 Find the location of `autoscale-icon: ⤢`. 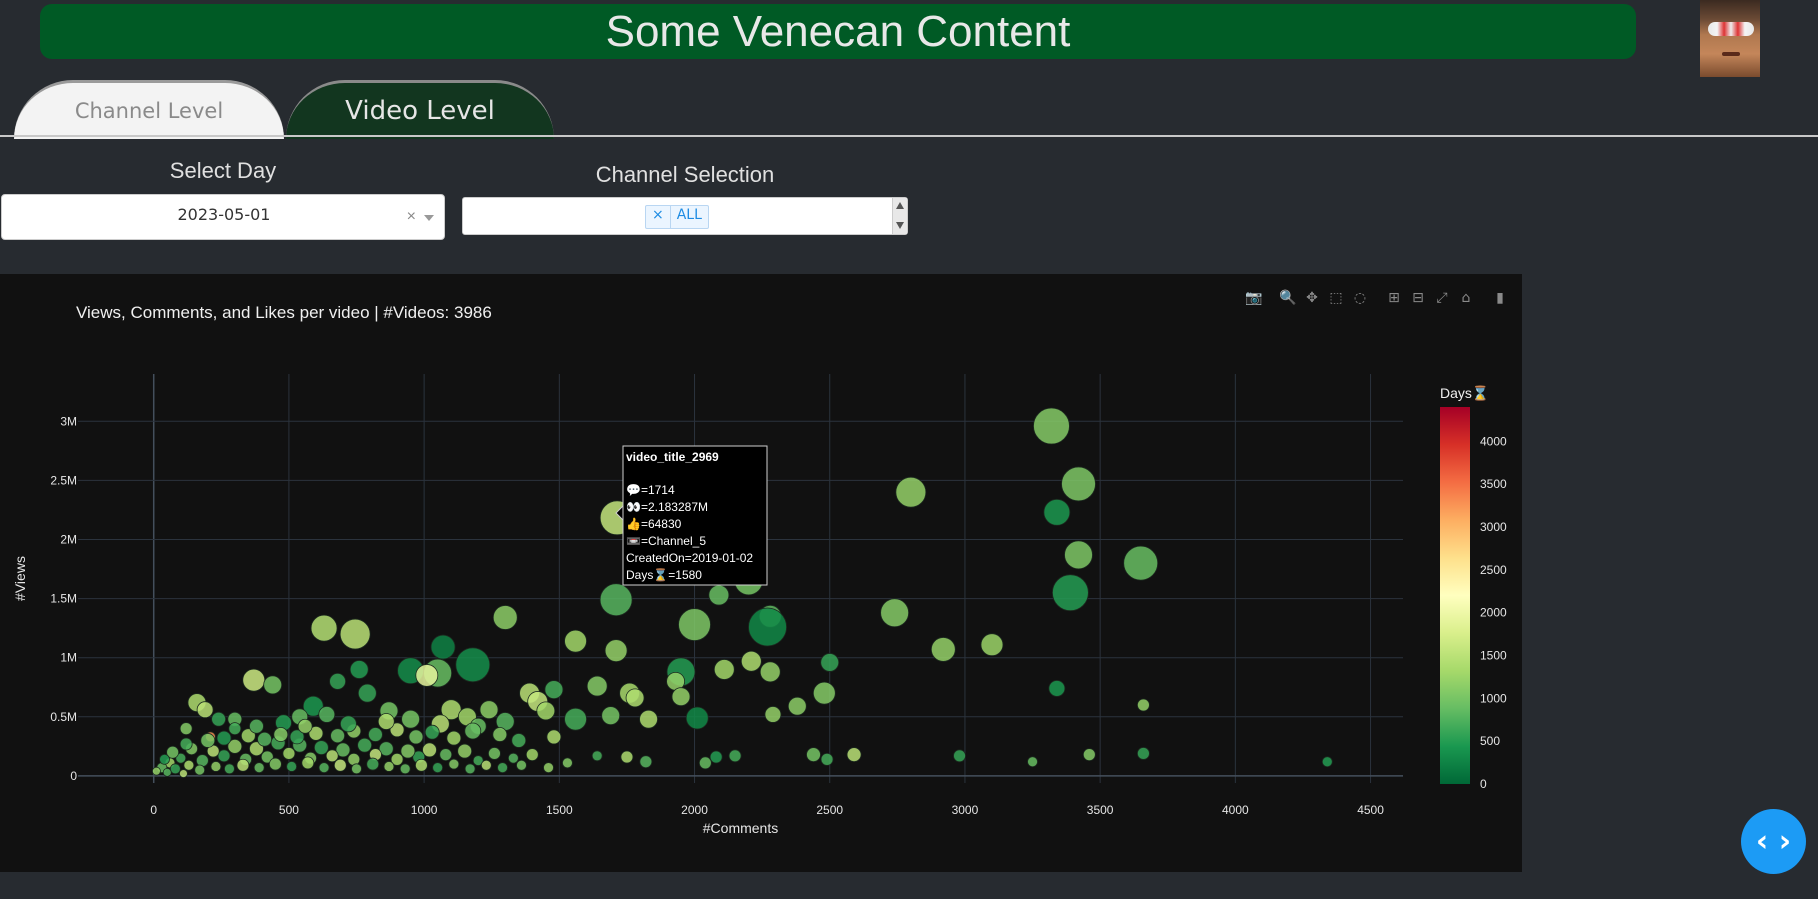

autoscale-icon: ⤢ is located at coordinates (1442, 298).